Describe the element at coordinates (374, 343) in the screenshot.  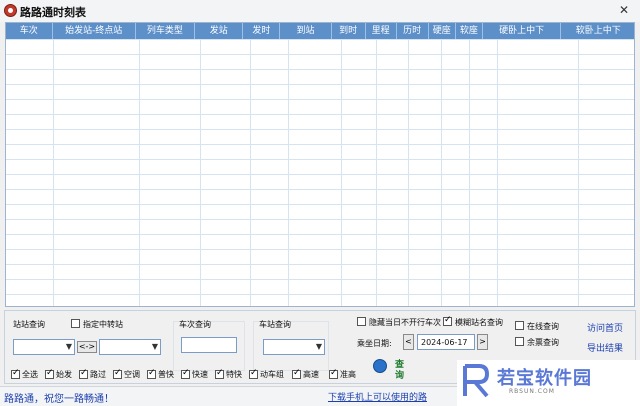
I see `date-label: 乘坐日期:` at that location.